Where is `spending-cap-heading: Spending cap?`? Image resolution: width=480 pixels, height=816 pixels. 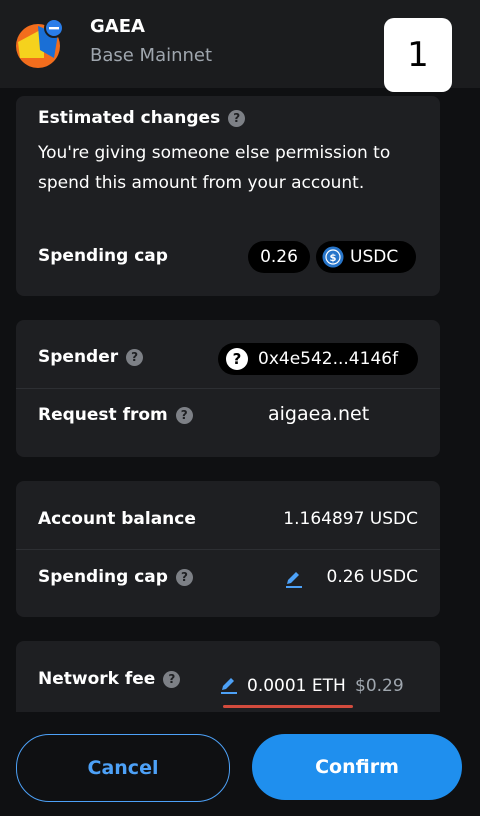 spending-cap-heading: Spending cap? is located at coordinates (115, 577).